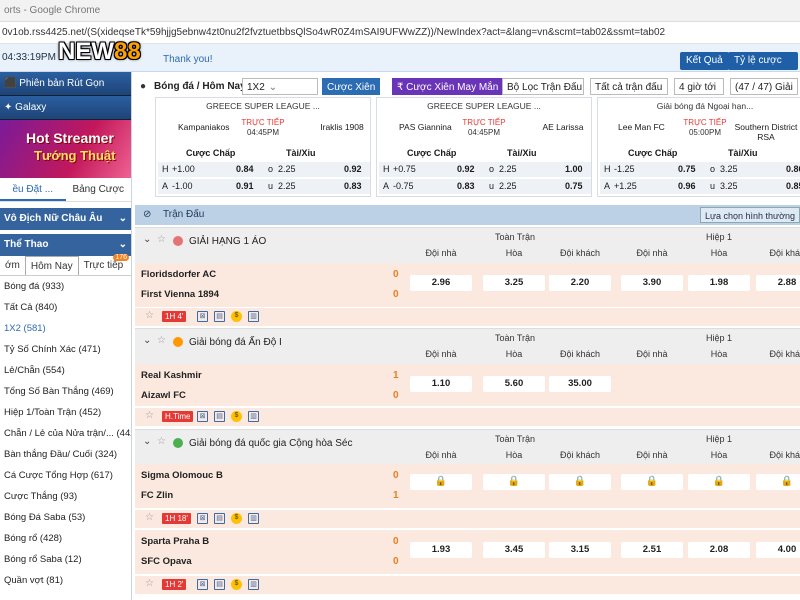 Image resolution: width=800 pixels, height=600 pixels. What do you see at coordinates (175, 541) in the screenshot?
I see `home-team: Sparta Praha B` at bounding box center [175, 541].